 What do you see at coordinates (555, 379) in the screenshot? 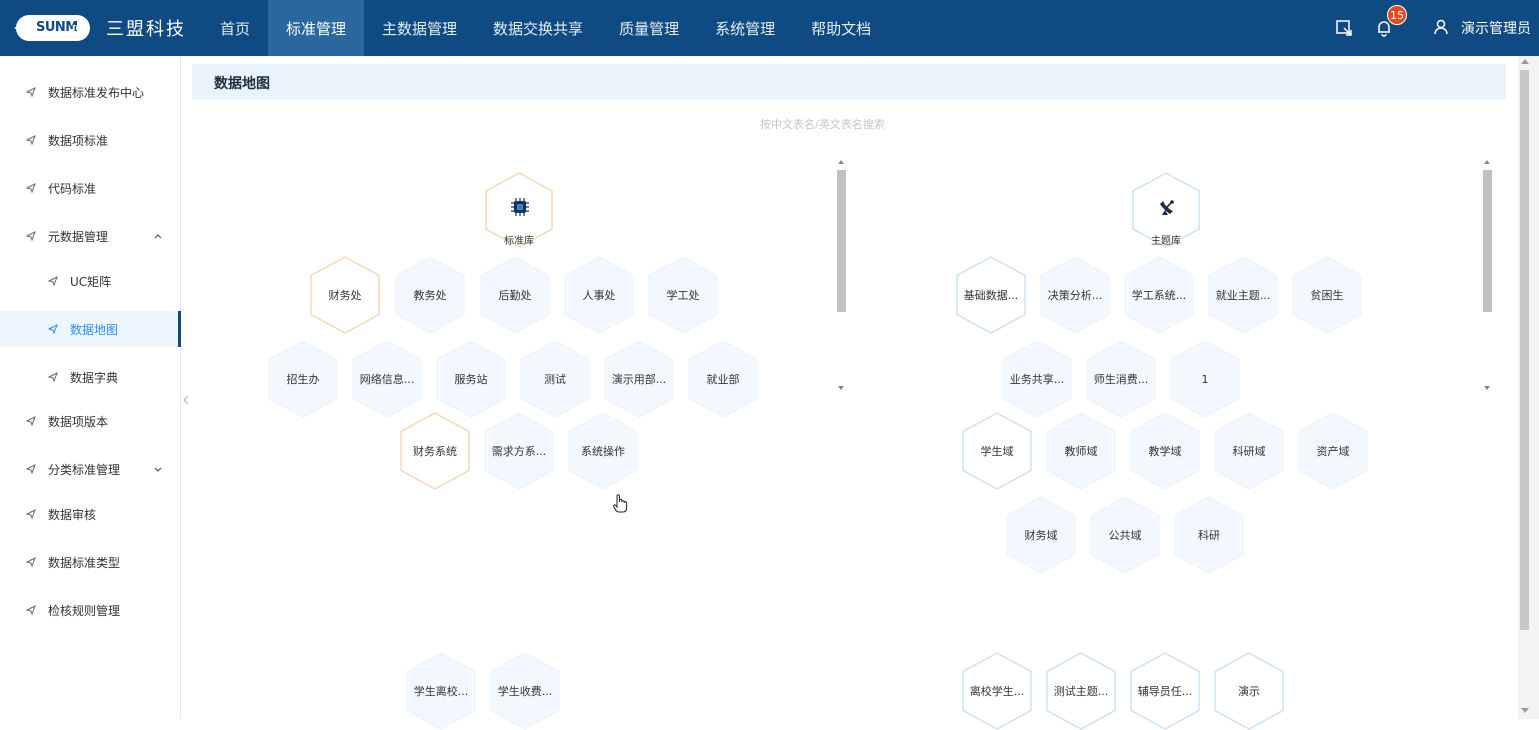
I see `left-node: 测试` at bounding box center [555, 379].